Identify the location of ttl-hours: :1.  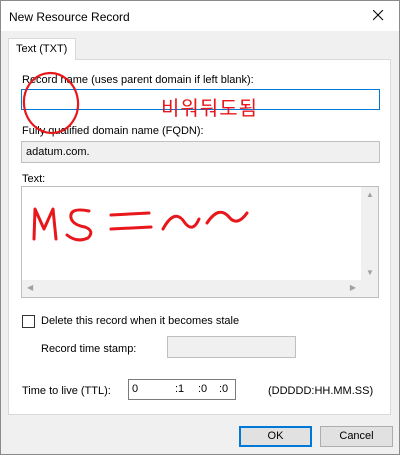
(179, 389).